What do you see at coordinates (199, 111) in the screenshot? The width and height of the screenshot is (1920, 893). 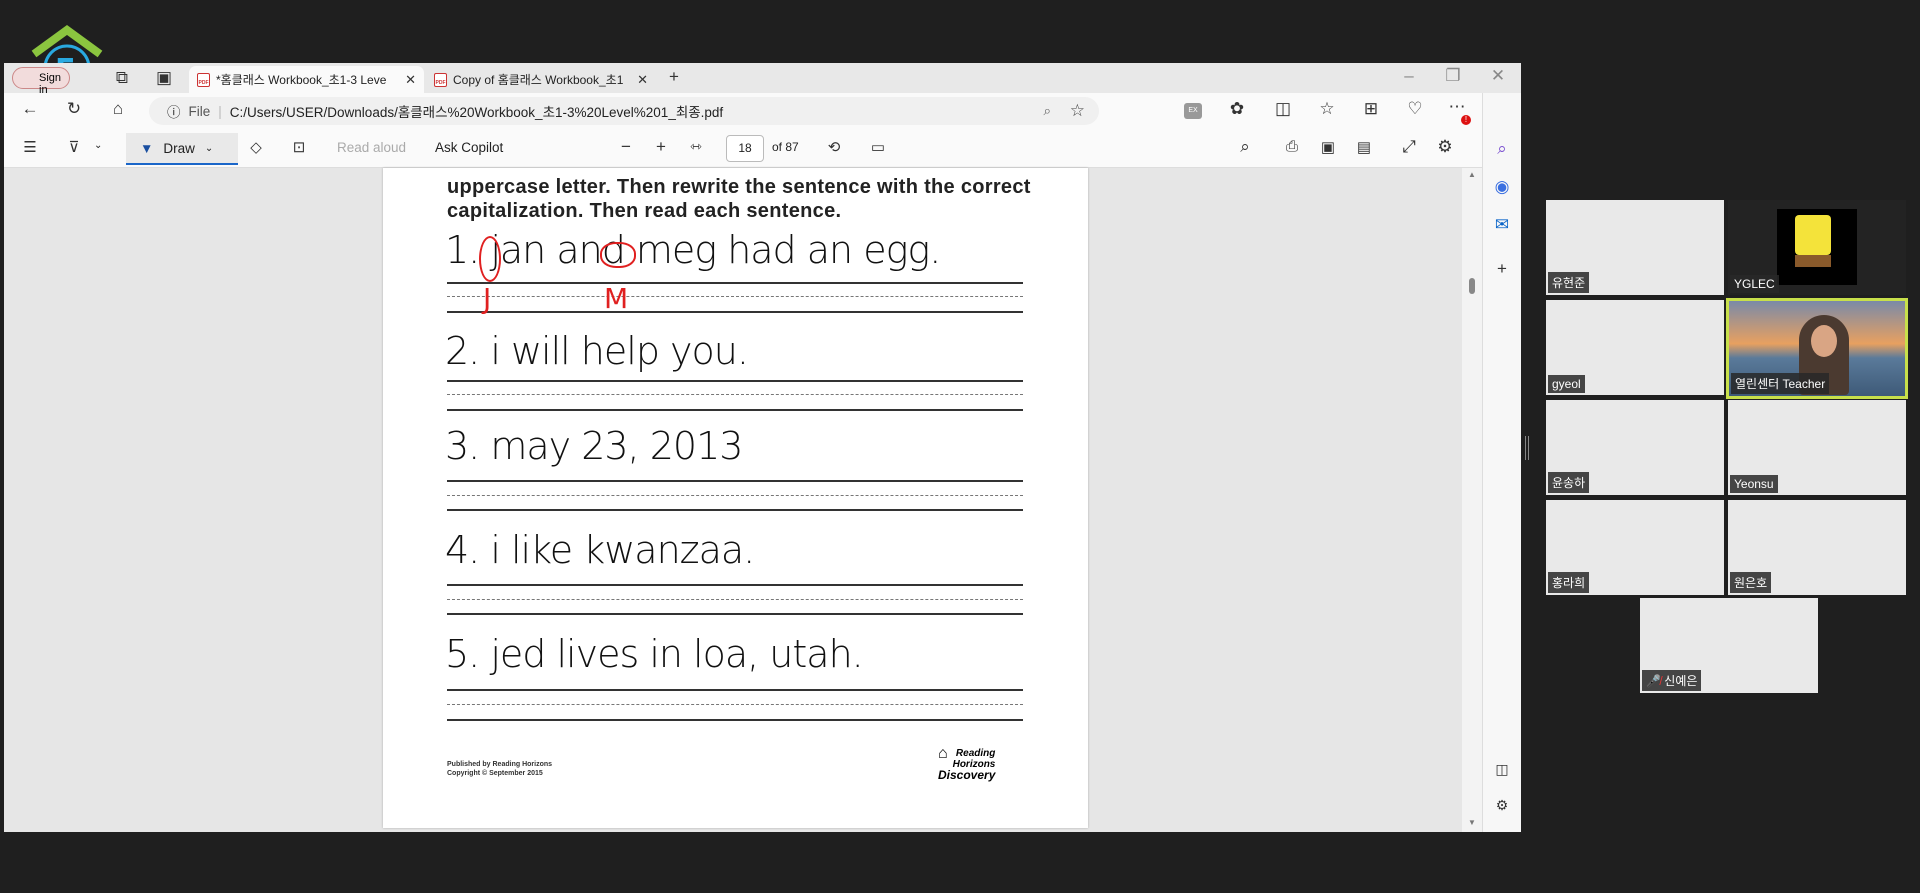 I see `scheme-label: File` at bounding box center [199, 111].